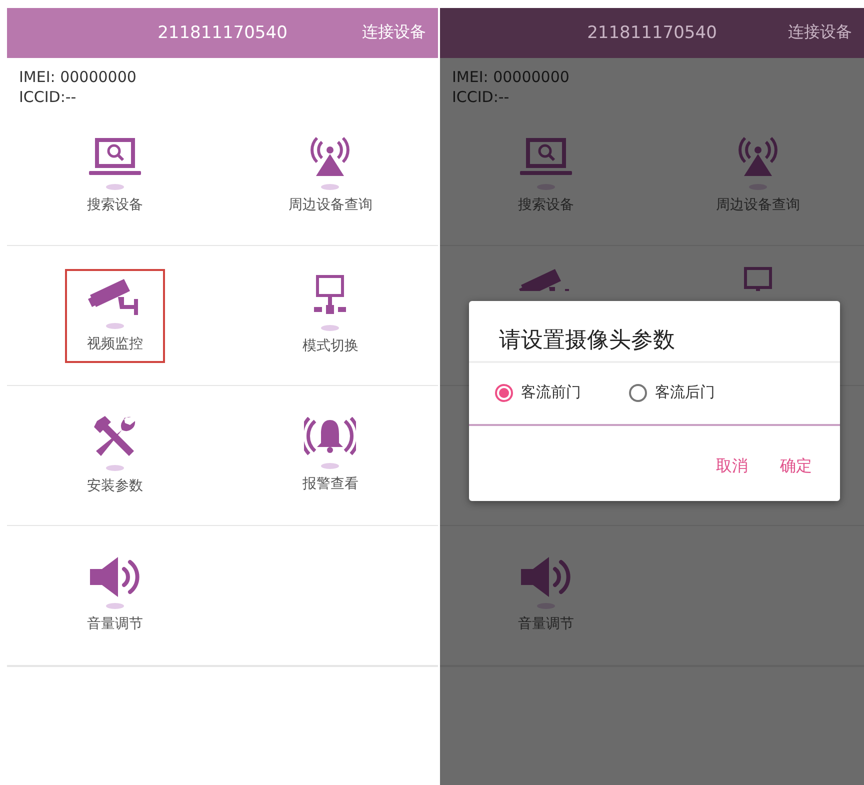 The image size is (864, 785). Describe the element at coordinates (732, 466) in the screenshot. I see `dialog-button: 取消` at that location.